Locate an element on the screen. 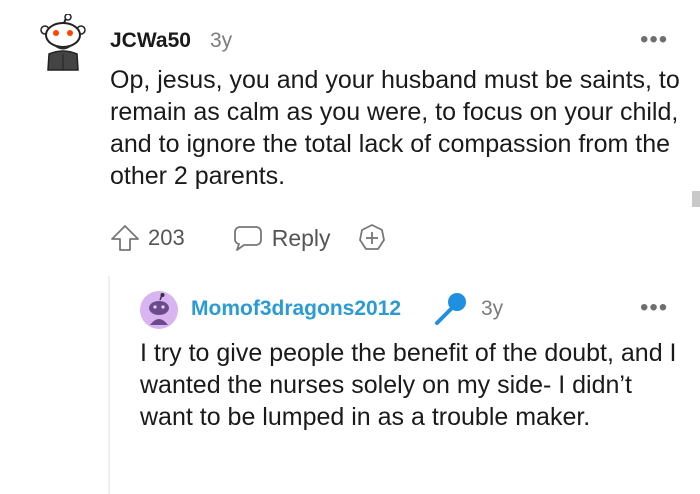 The height and width of the screenshot is (494, 700). award-icon is located at coordinates (372, 238).